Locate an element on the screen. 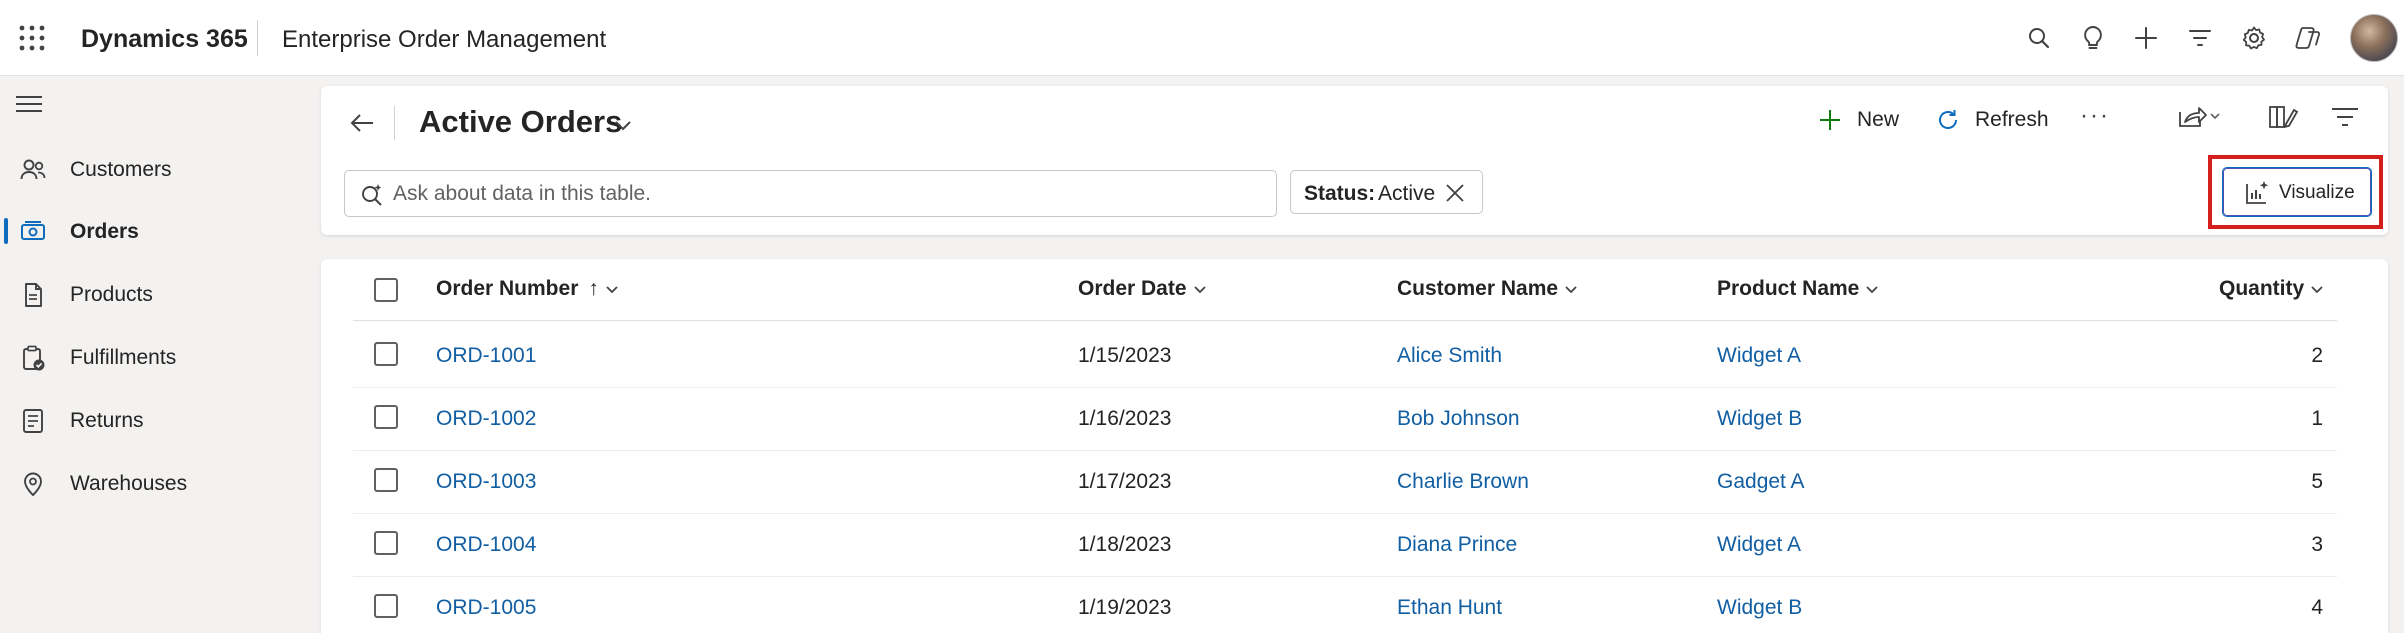 Image resolution: width=2404 pixels, height=633 pixels. customer-name-link: Charlie Brown is located at coordinates (1463, 482).